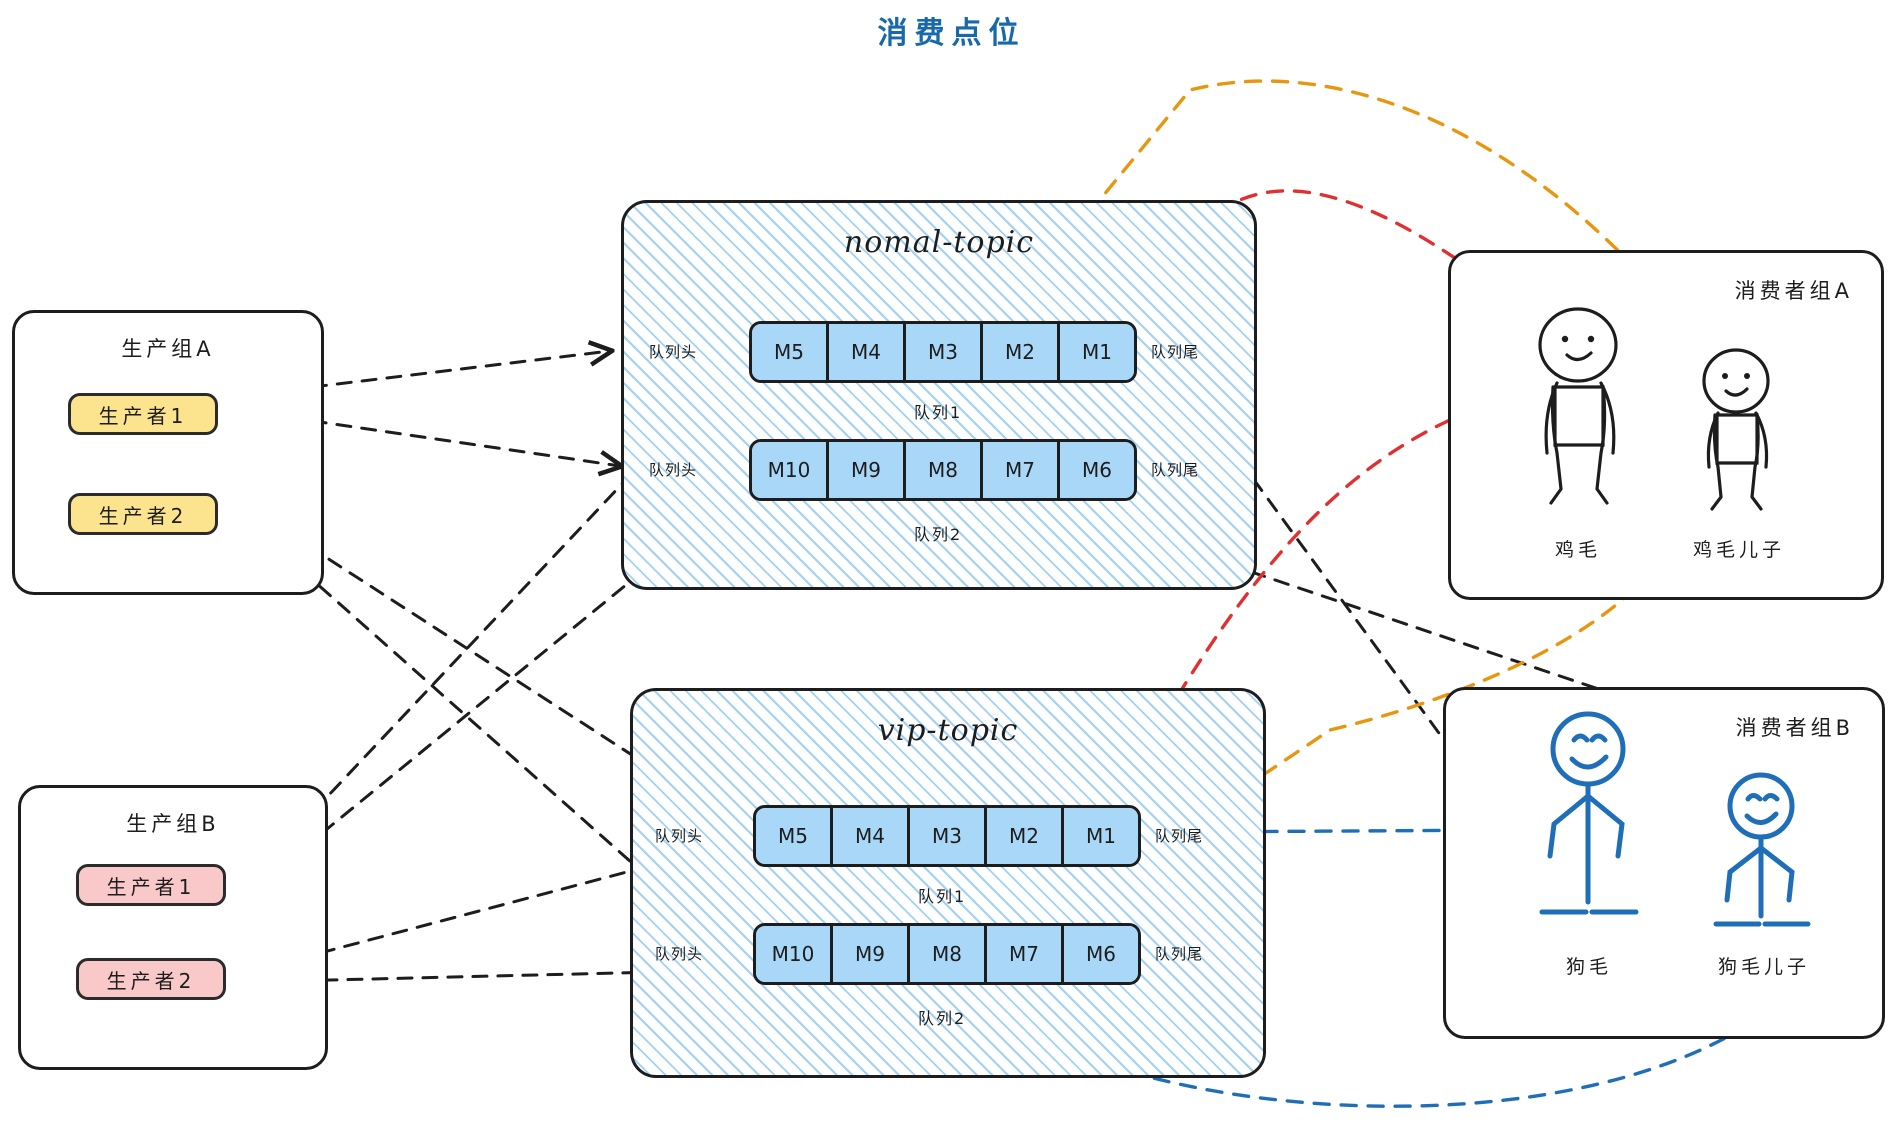 Image resolution: width=1903 pixels, height=1135 pixels. I want to click on consumer-group-a: 消费者组A 鸡毛 鸡毛儿子, so click(1666, 425).